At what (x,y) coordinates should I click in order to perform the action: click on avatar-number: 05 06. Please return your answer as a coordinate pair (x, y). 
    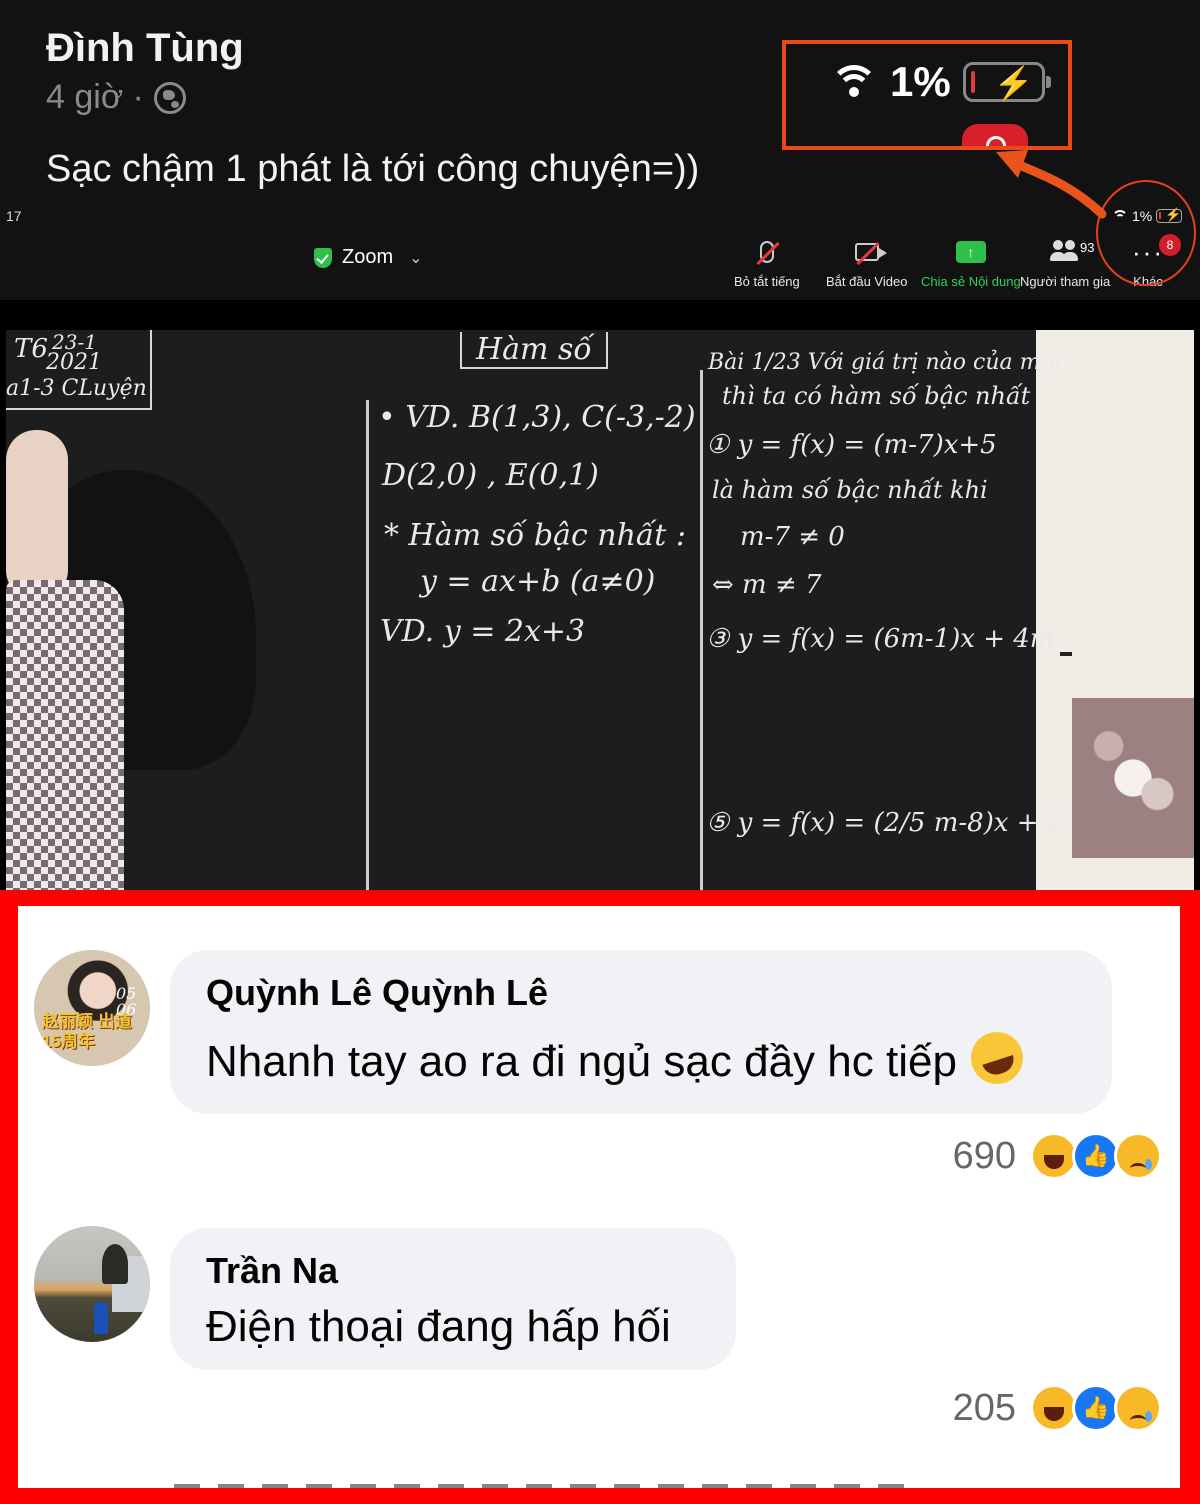
    Looking at the image, I should click on (126, 1001).